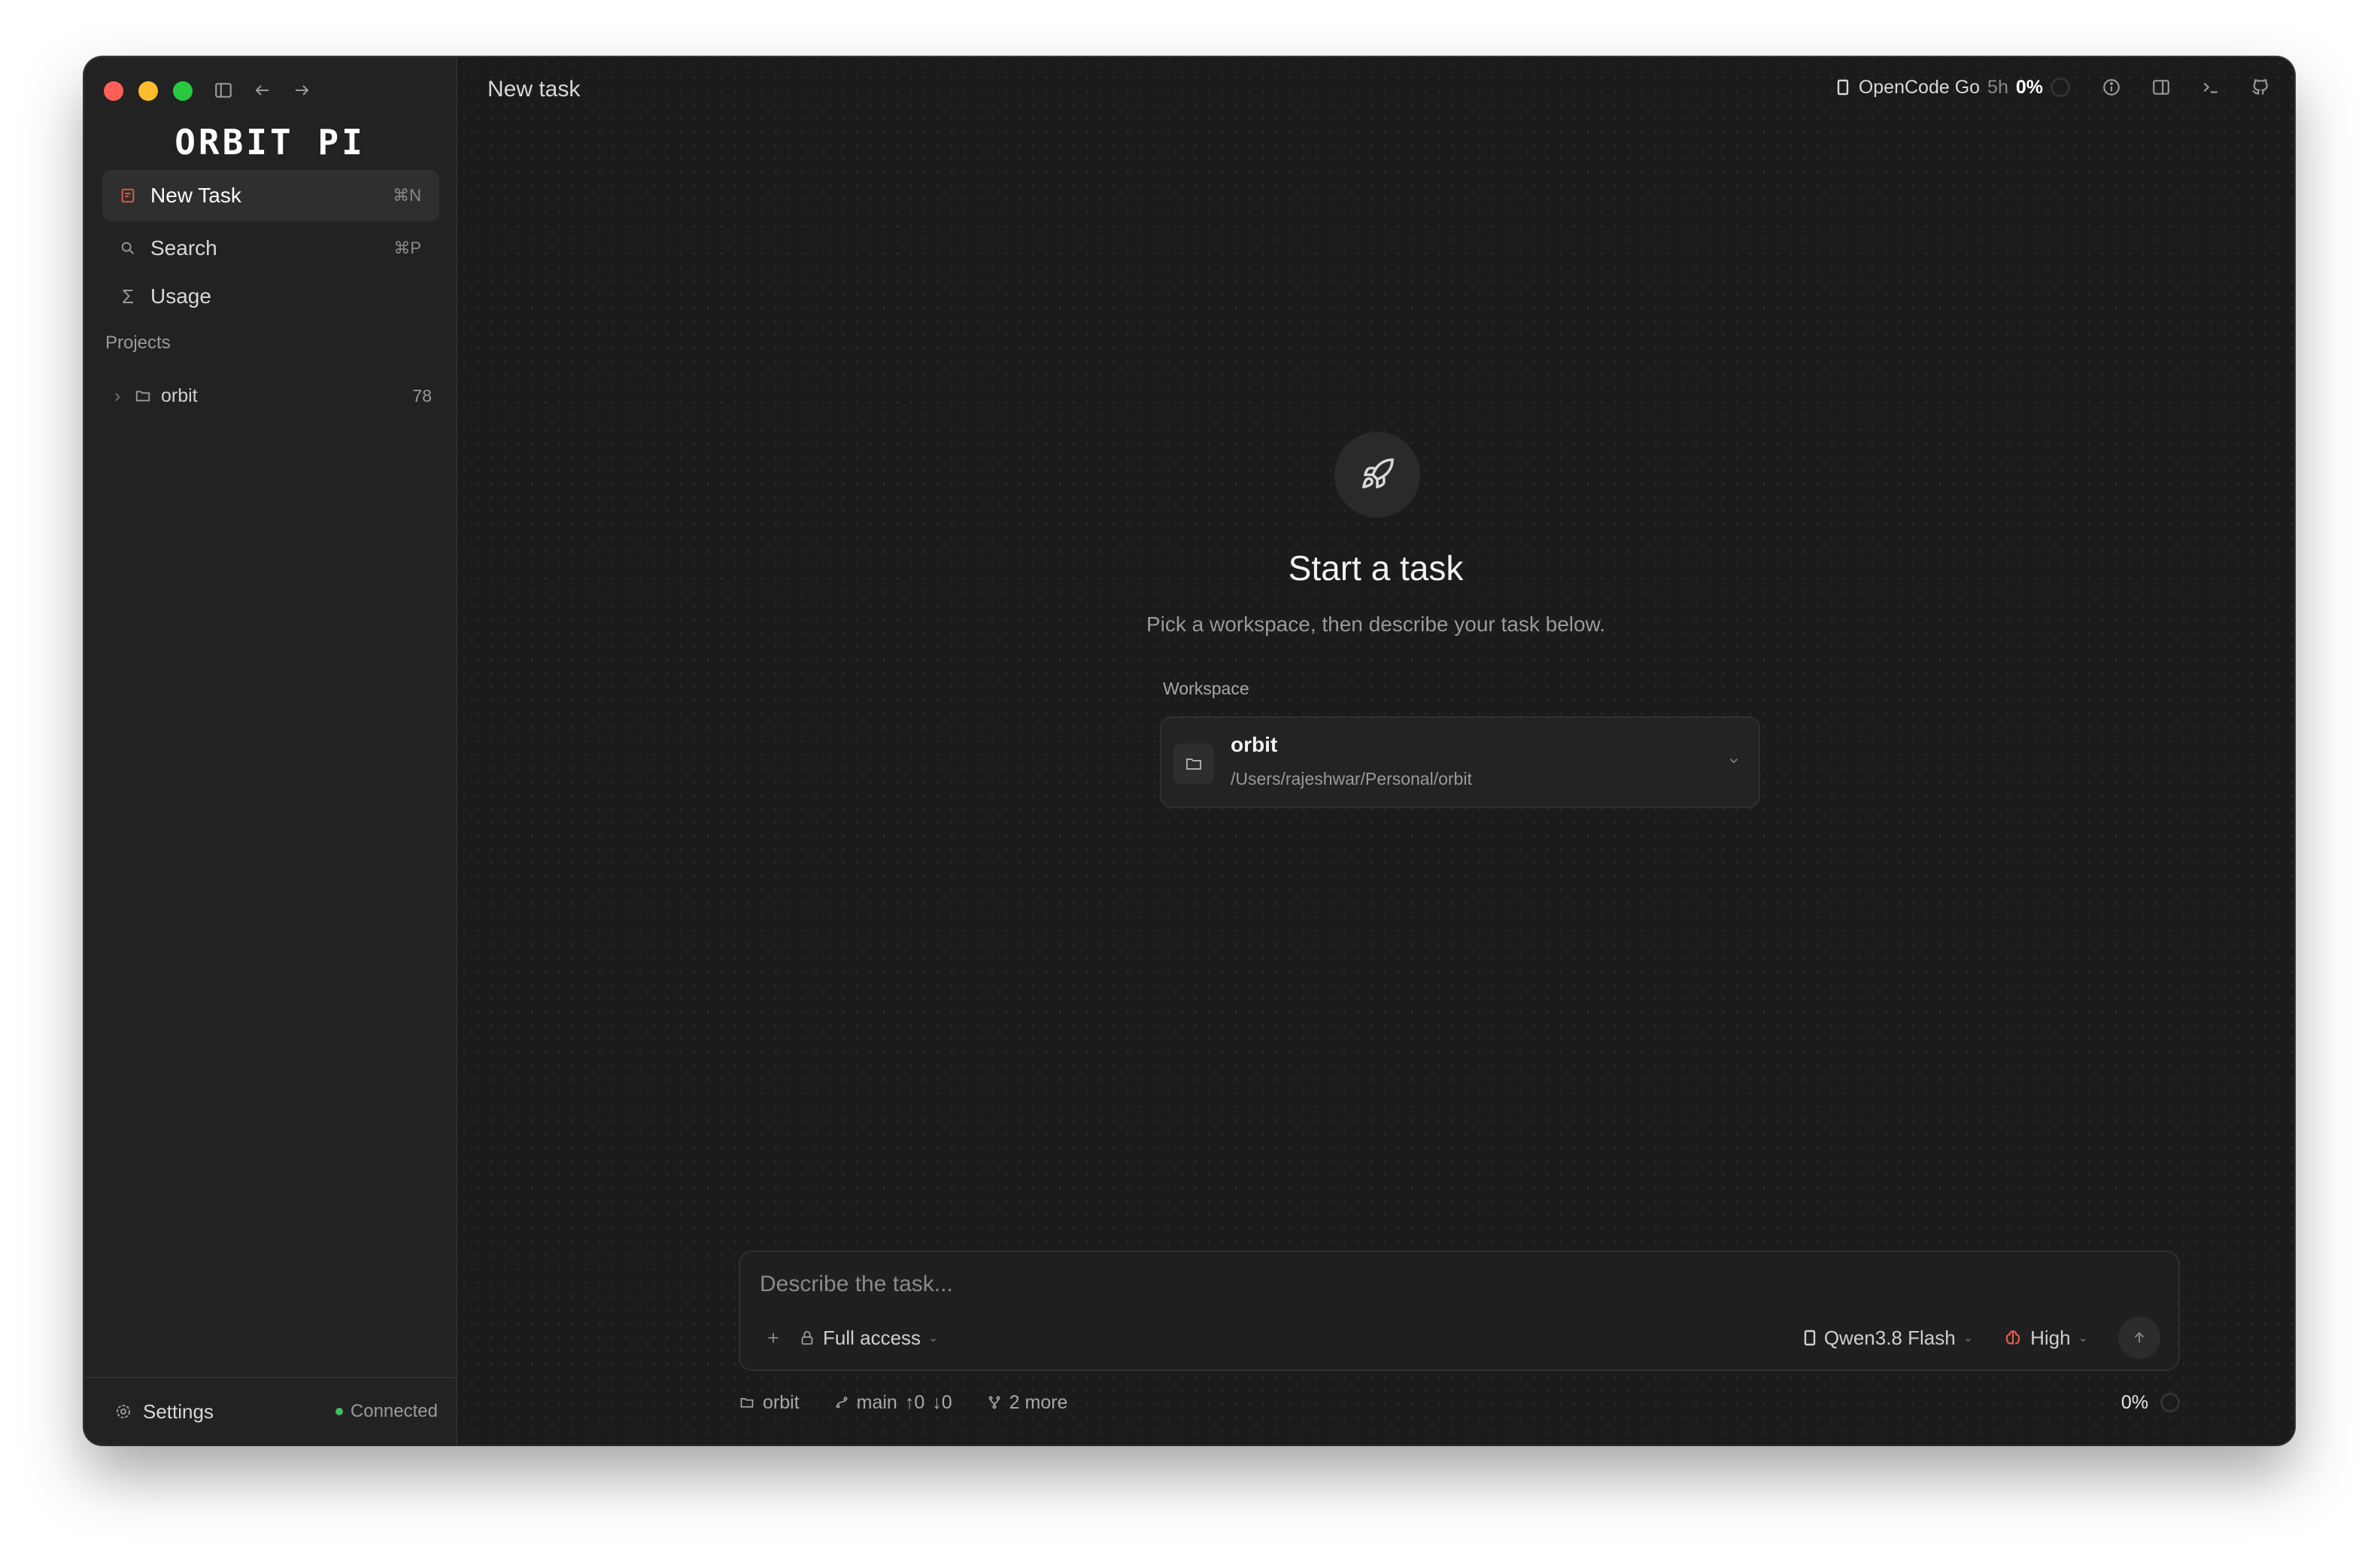 The width and height of the screenshot is (2380, 1556). I want to click on workspace-select: orbit /Users/rajeshwar/Personal/orbit, so click(1460, 762).